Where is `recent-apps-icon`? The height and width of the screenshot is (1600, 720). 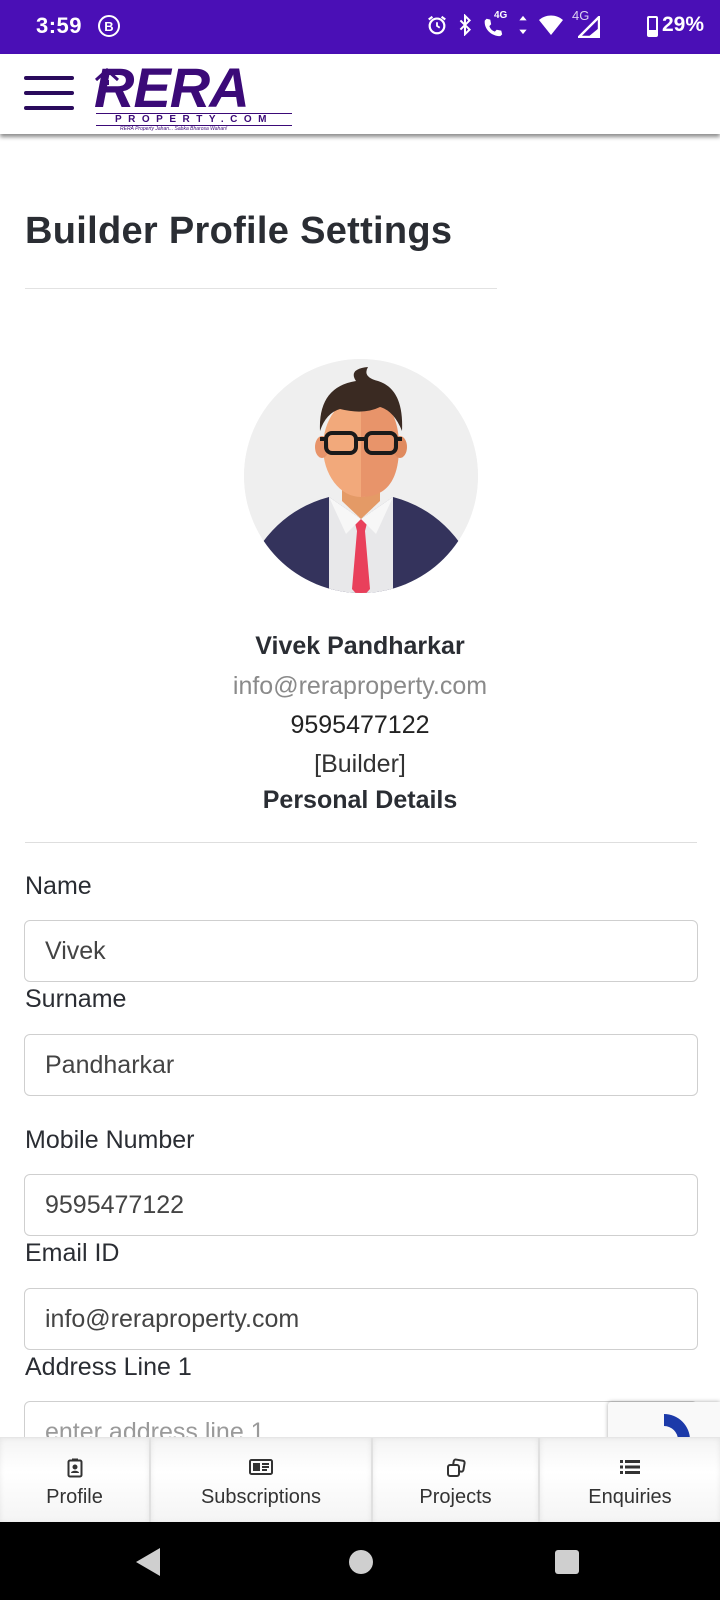
recent-apps-icon is located at coordinates (567, 1562).